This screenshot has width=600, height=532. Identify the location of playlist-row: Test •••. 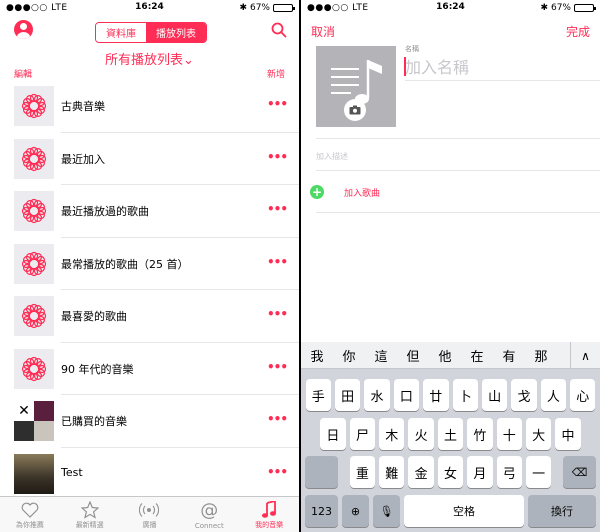
(149, 474).